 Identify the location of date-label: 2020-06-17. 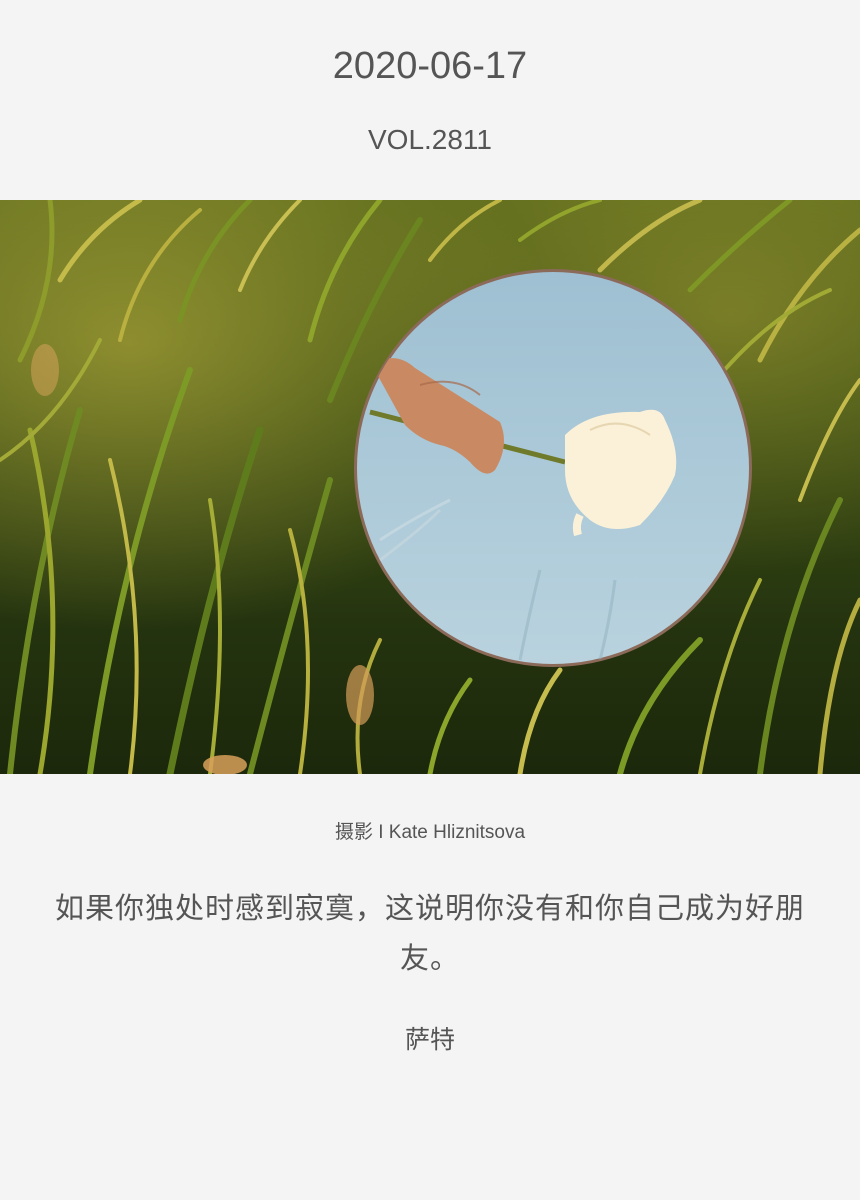
(430, 66).